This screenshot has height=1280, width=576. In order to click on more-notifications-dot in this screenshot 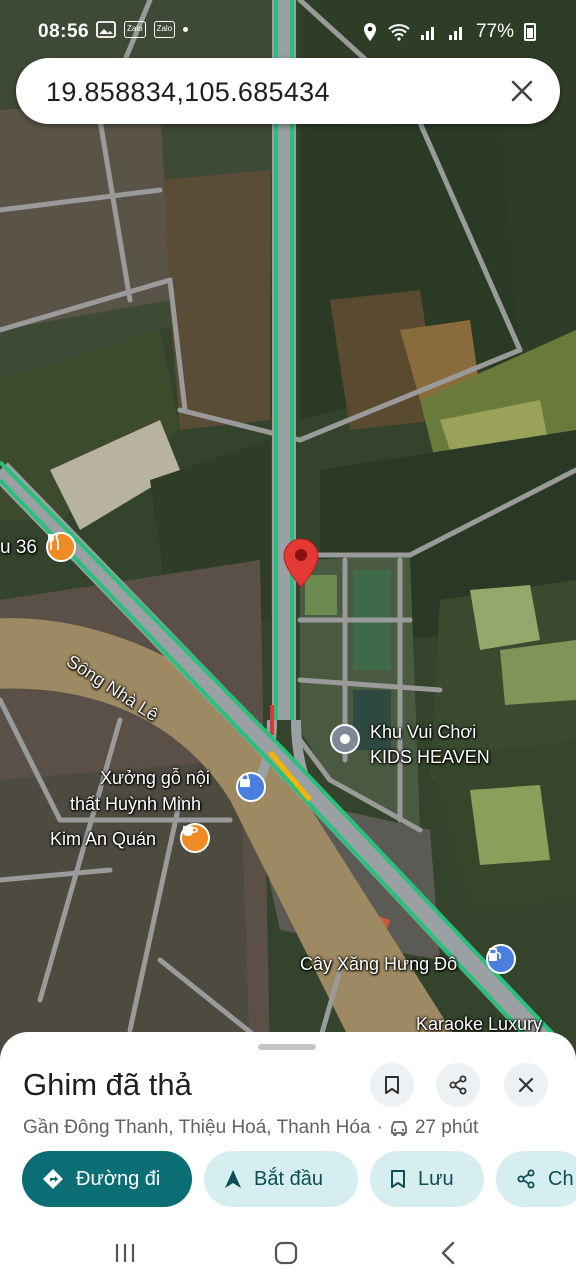, I will do `click(186, 29)`.